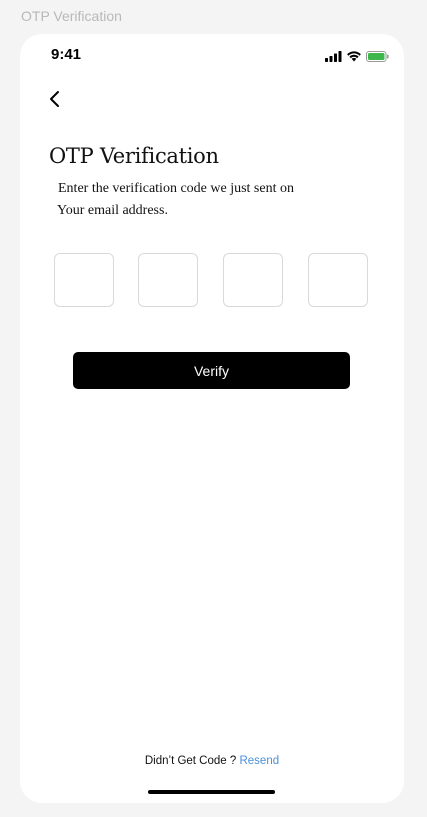 The height and width of the screenshot is (817, 427). Describe the element at coordinates (212, 281) in the screenshot. I see `otp-input-row` at that location.